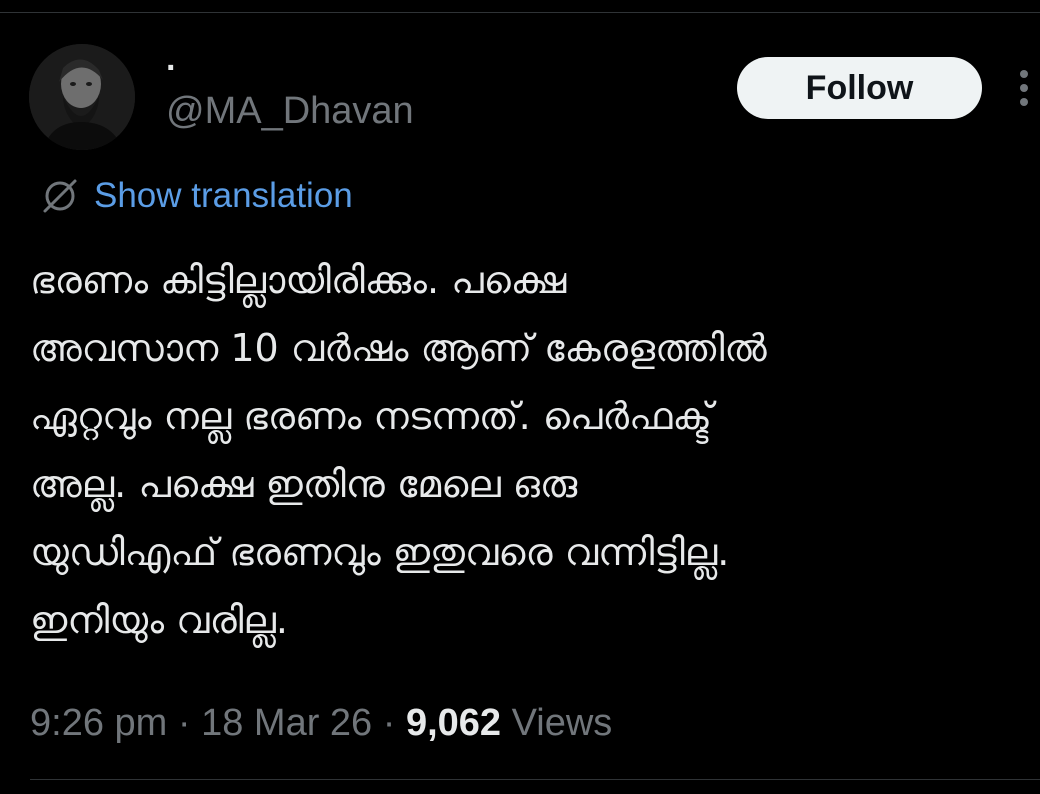 The width and height of the screenshot is (1040, 794). Describe the element at coordinates (159, 620) in the screenshot. I see `tweet-line: ഇനിയും വരില്ല.` at that location.